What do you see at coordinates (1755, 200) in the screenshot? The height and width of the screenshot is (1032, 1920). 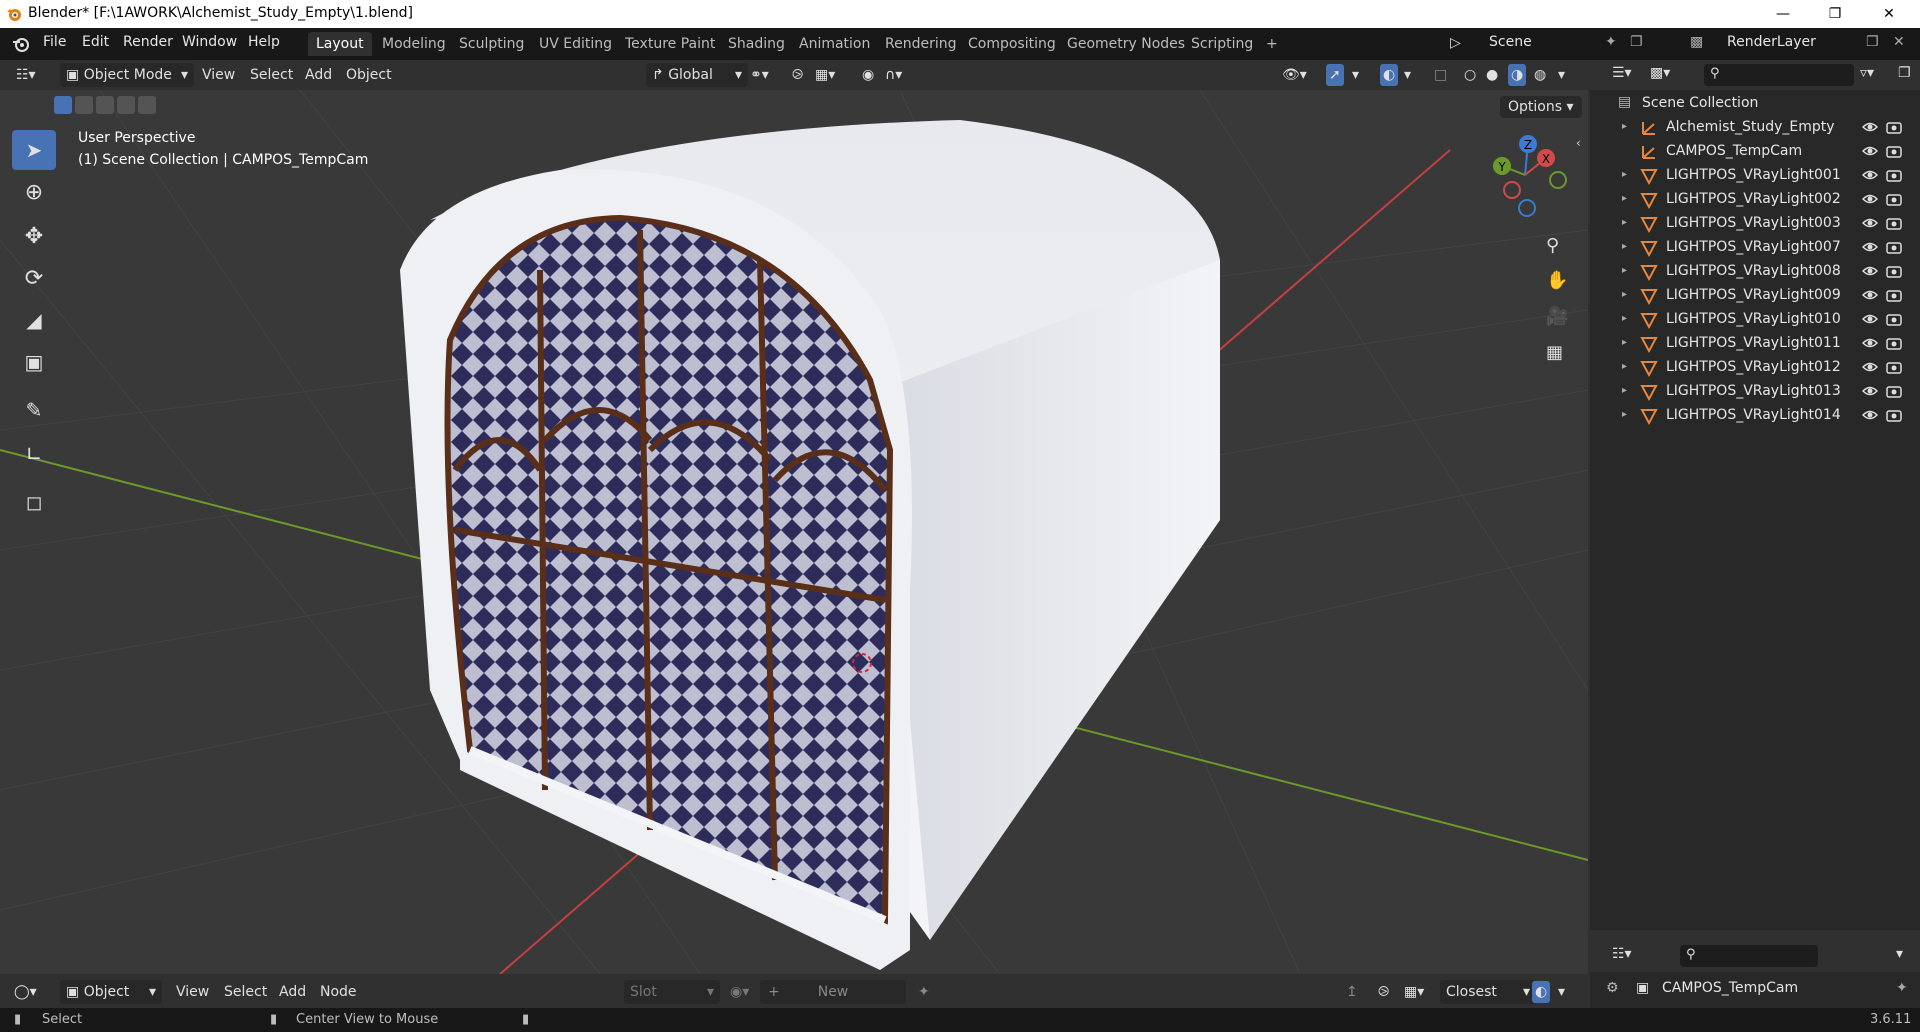 I see `outliner-item: ▸ LIGHTPOS_VRayLight002` at bounding box center [1755, 200].